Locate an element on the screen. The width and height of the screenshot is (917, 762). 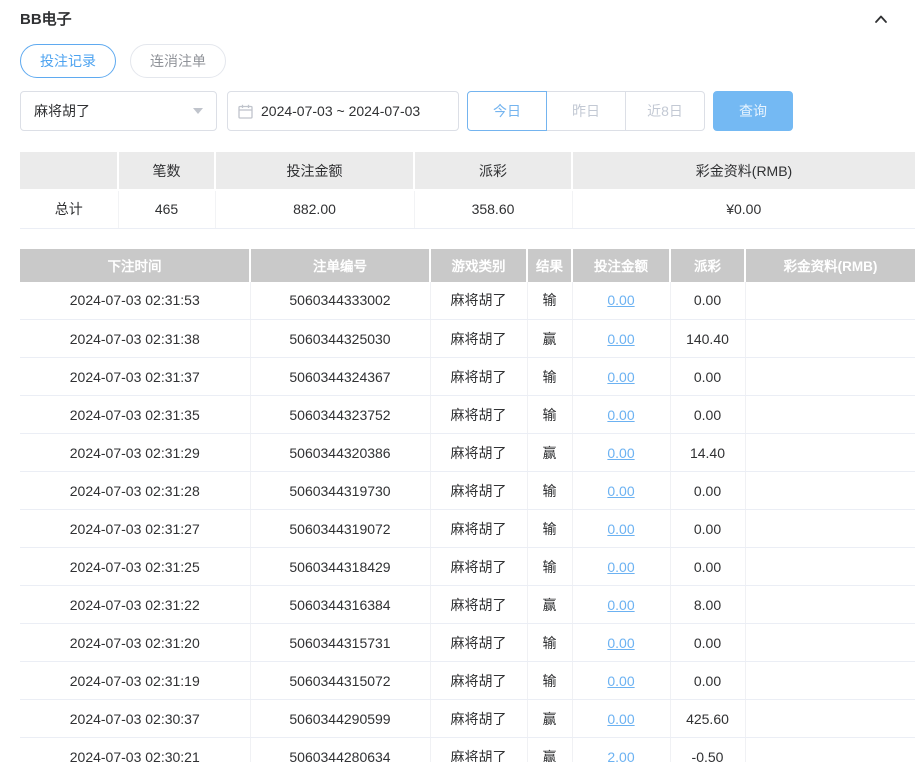
tab-bar: 投注记录 连消注单 is located at coordinates (458, 53).